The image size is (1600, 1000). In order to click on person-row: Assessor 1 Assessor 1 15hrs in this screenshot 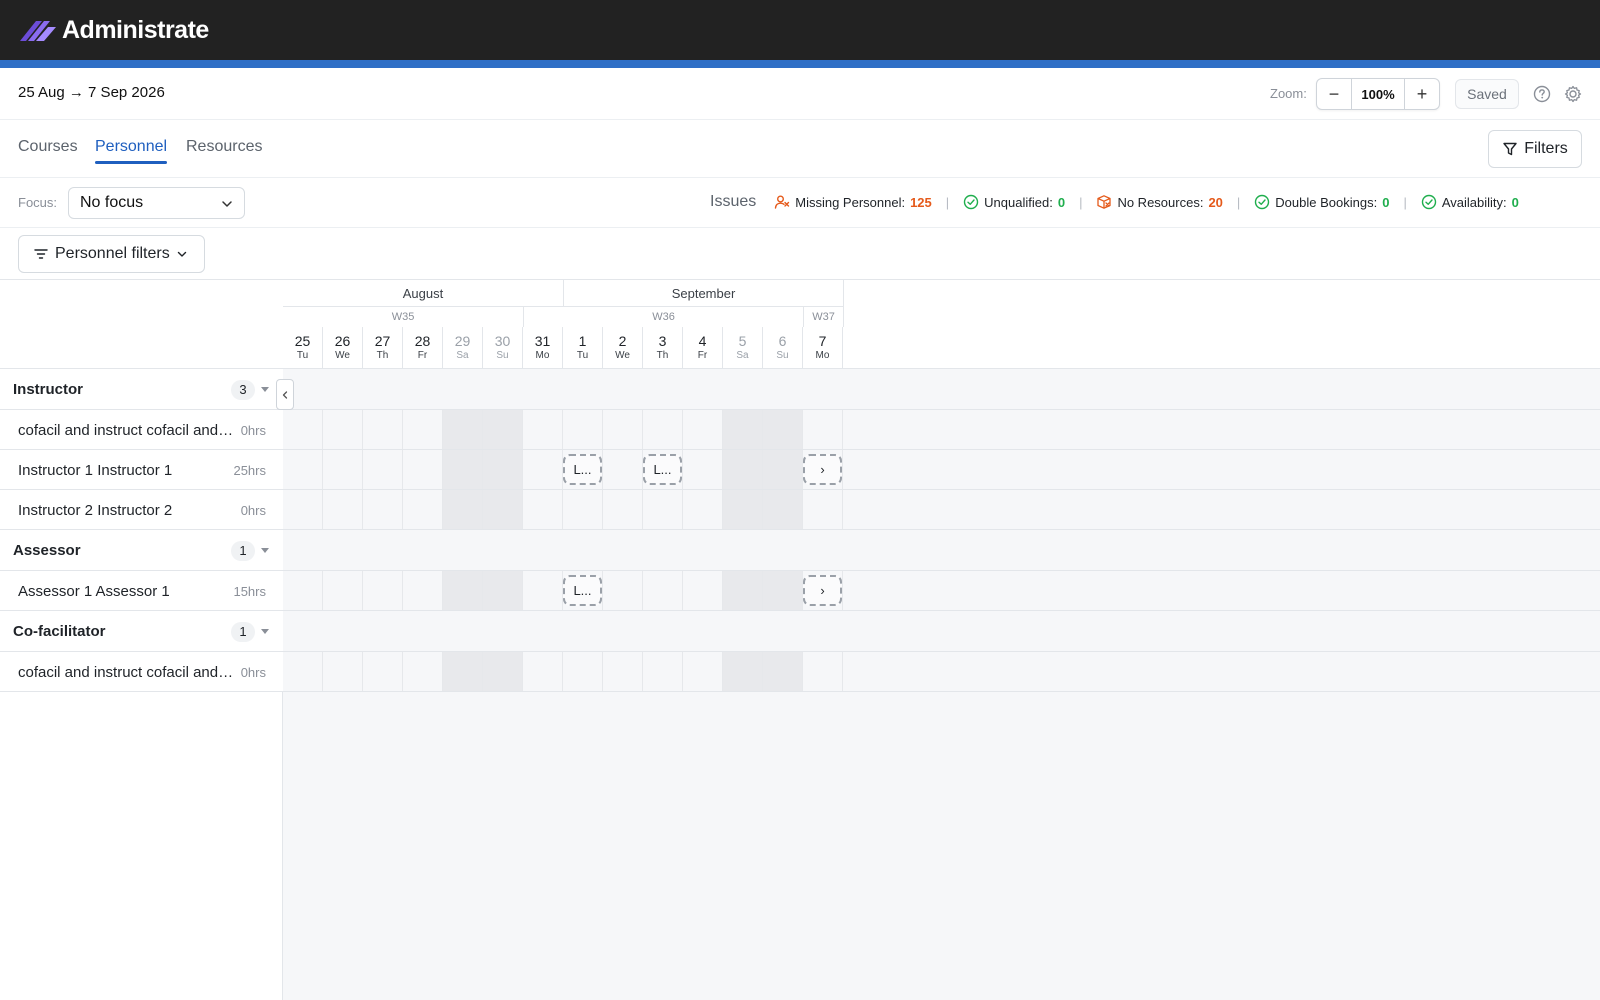, I will do `click(141, 591)`.